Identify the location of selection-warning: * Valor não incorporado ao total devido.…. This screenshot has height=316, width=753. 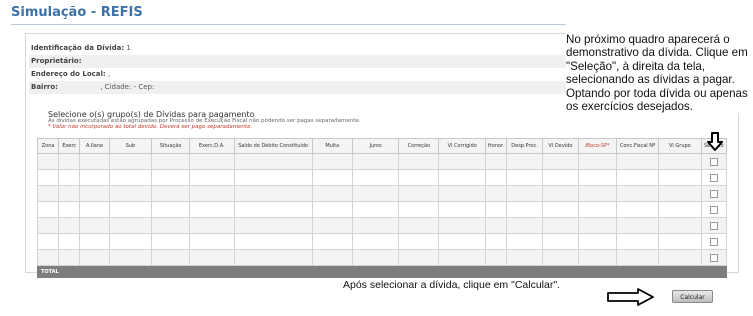
(150, 127).